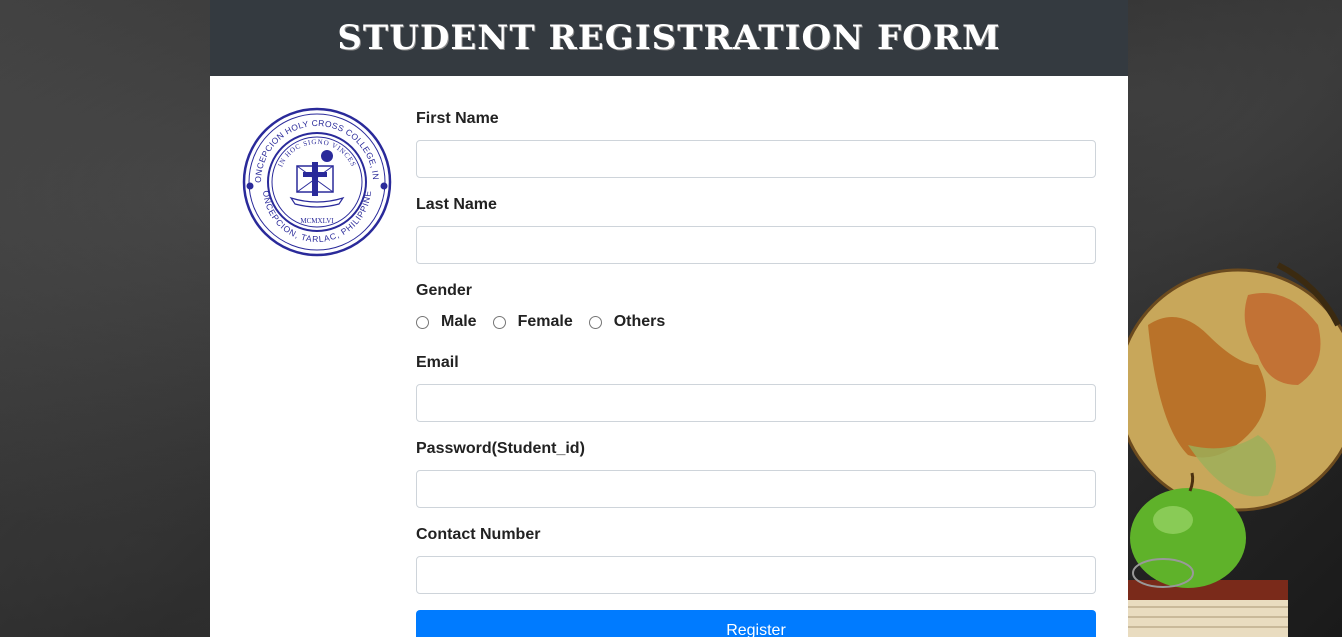 This screenshot has width=1342, height=637. I want to click on page-title: STUDENT REGISTRATION FORM, so click(669, 38).